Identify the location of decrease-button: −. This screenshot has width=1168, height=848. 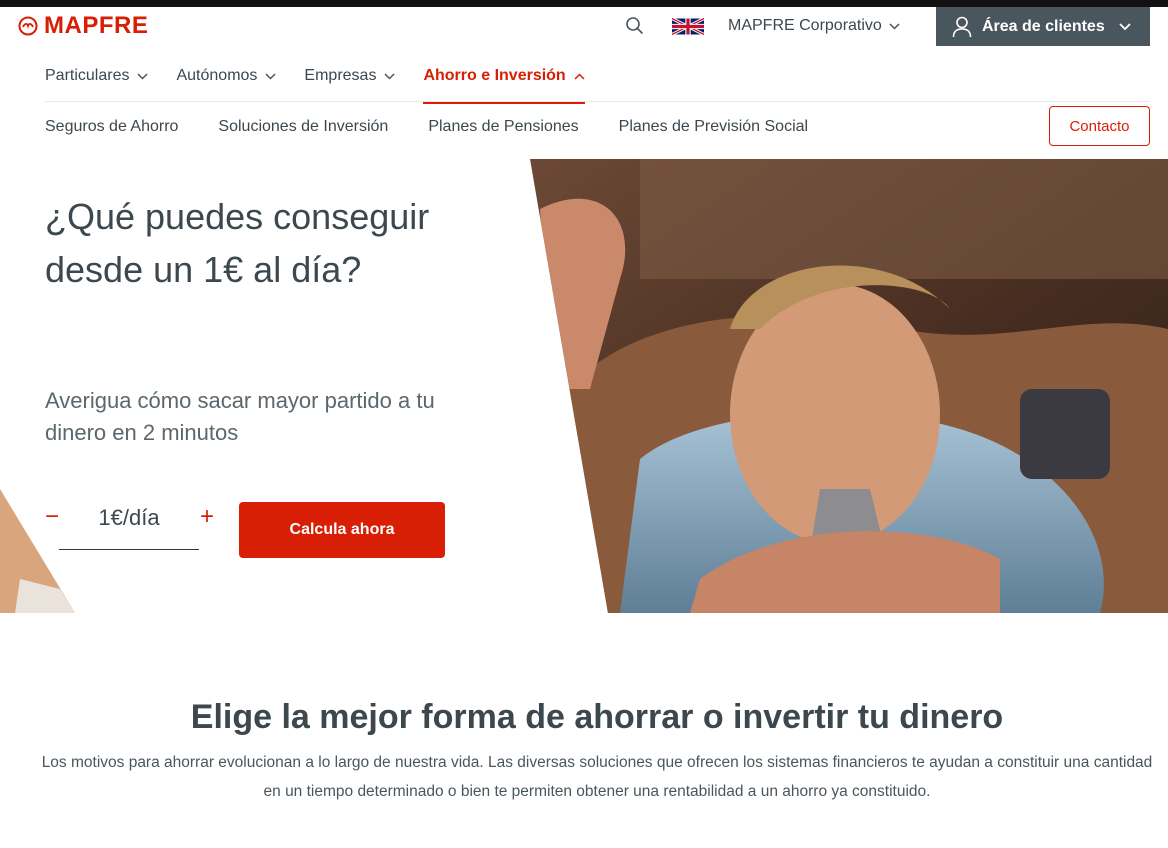
(52, 516).